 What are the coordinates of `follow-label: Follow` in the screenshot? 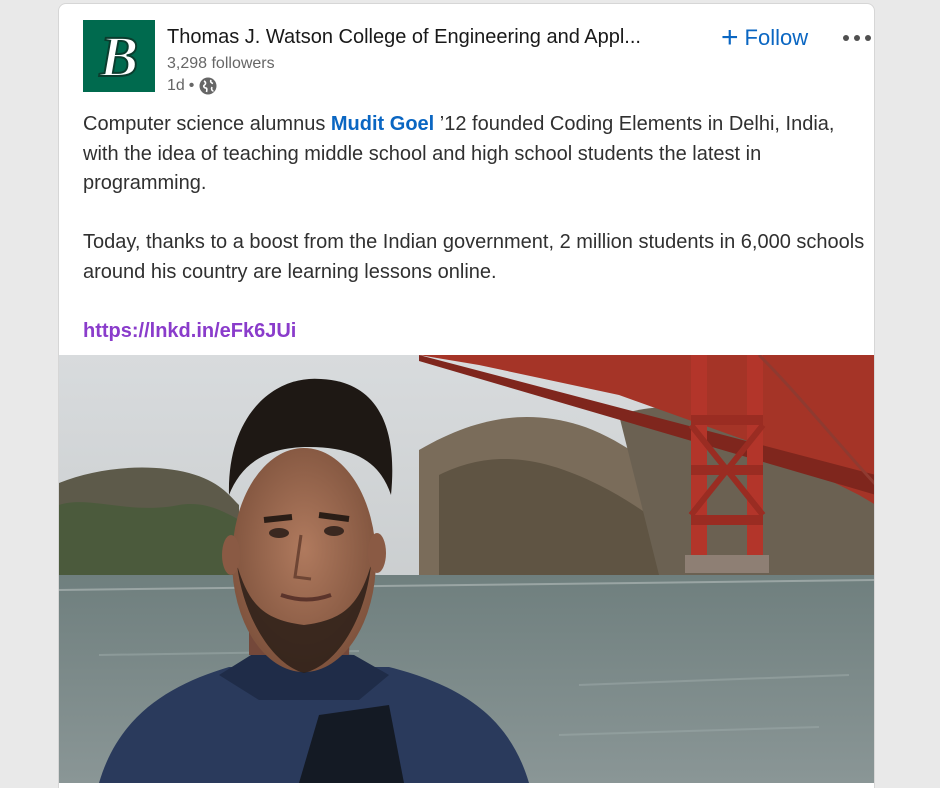 It's located at (776, 37).